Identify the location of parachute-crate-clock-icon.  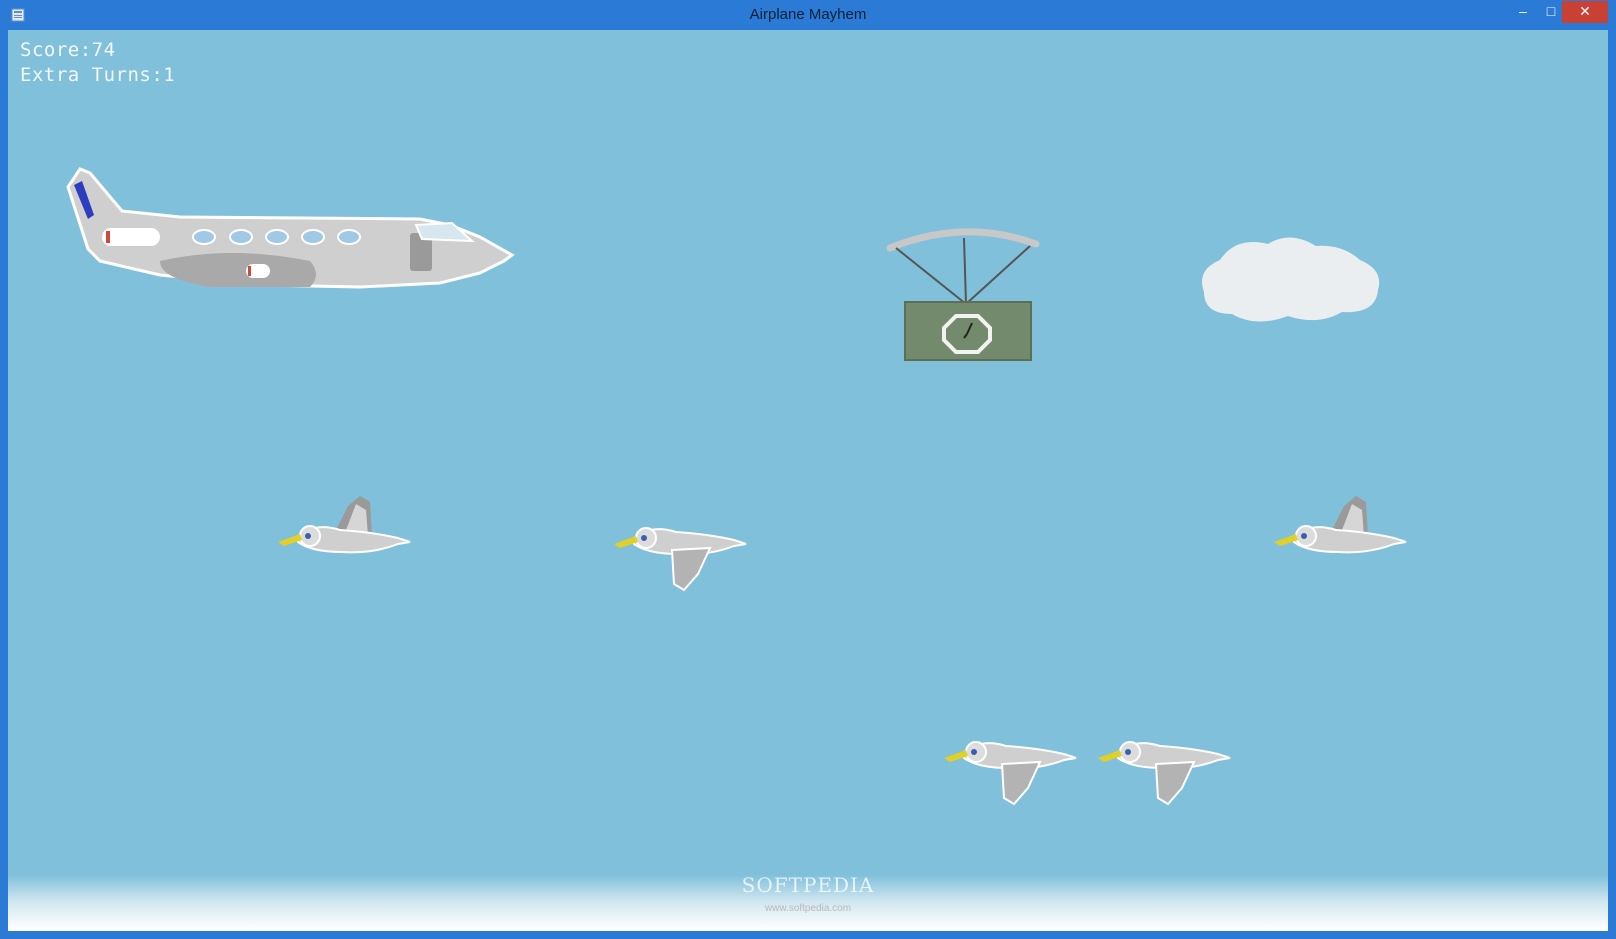
(963, 294).